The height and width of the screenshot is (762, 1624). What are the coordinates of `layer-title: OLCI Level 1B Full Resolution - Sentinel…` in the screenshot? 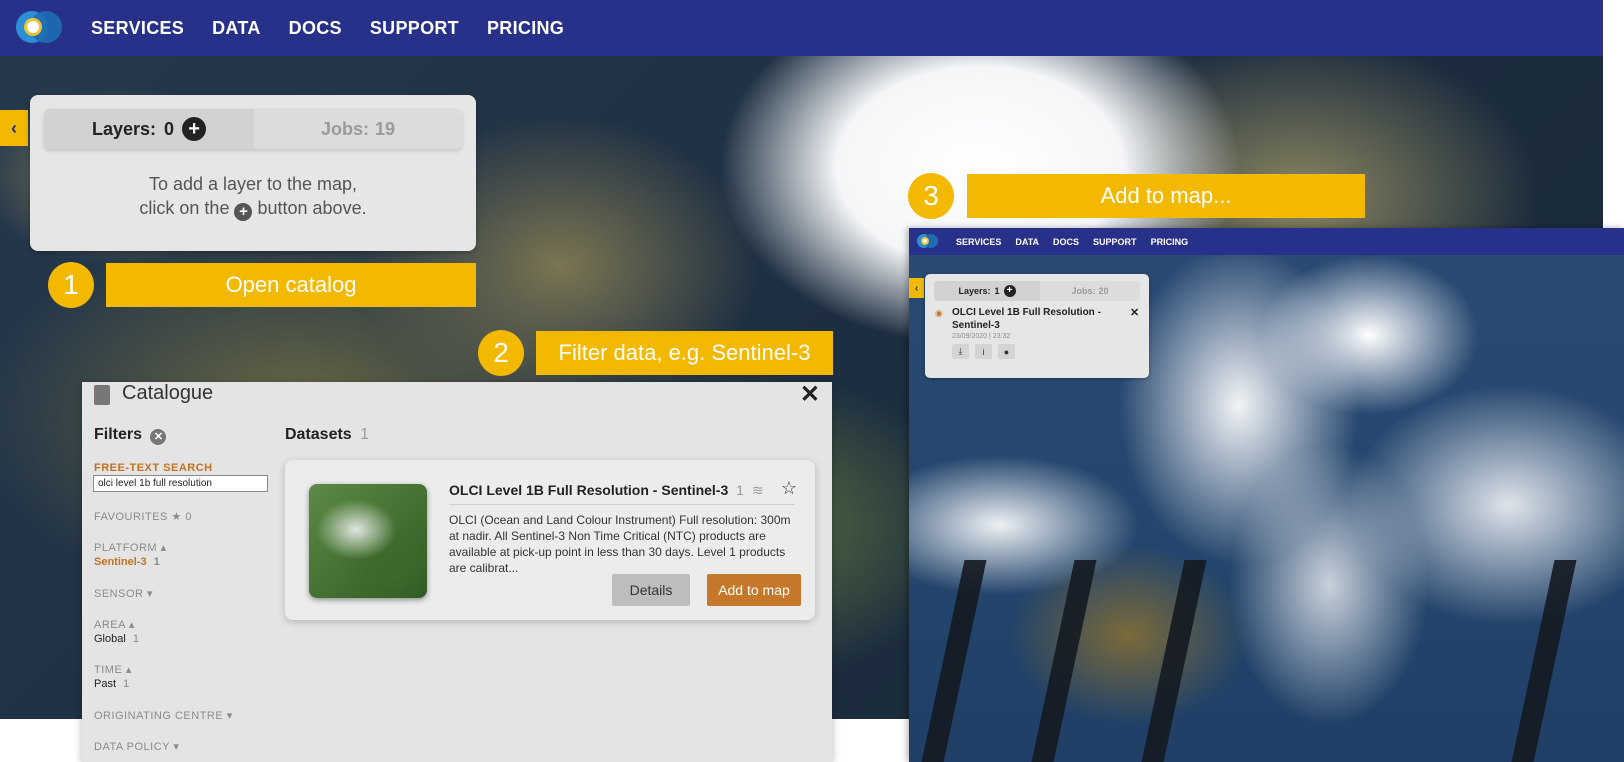 It's located at (1026, 319).